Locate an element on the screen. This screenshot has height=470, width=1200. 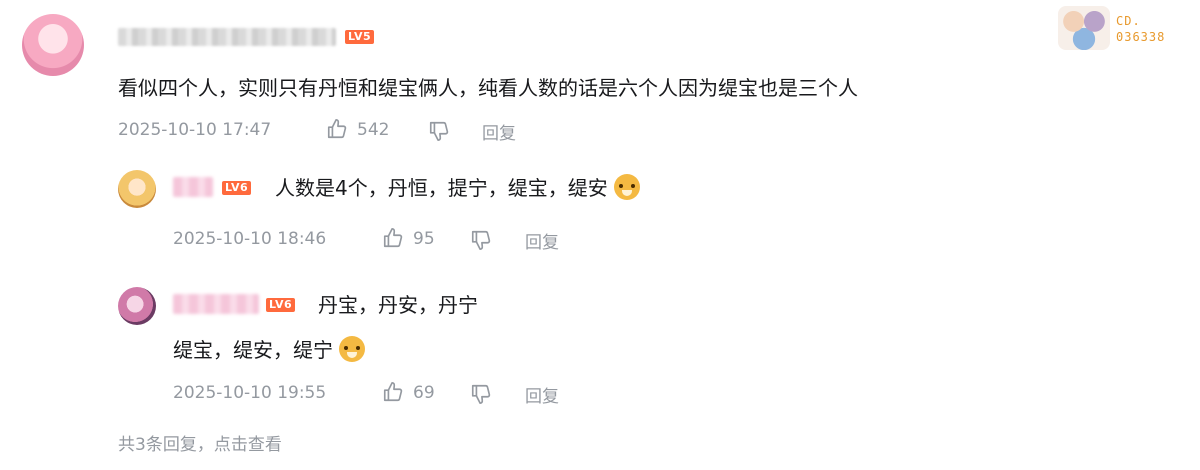
fan-badge-line1: CD. is located at coordinates (1128, 21).